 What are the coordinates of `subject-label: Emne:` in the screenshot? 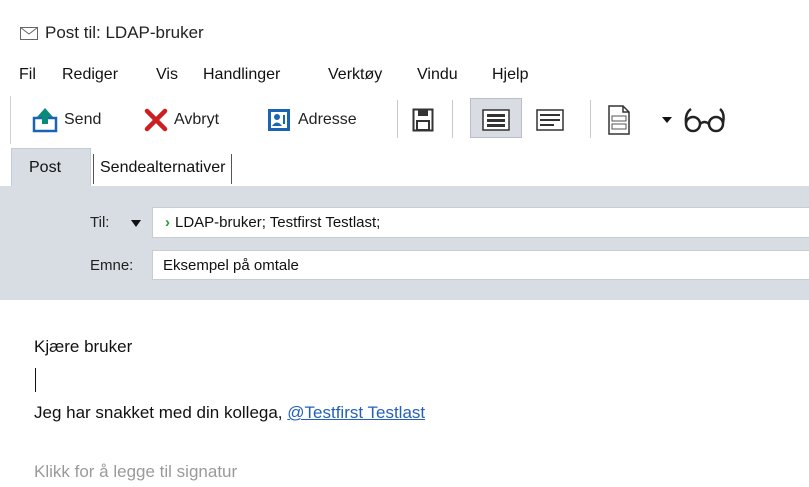 It's located at (112, 265).